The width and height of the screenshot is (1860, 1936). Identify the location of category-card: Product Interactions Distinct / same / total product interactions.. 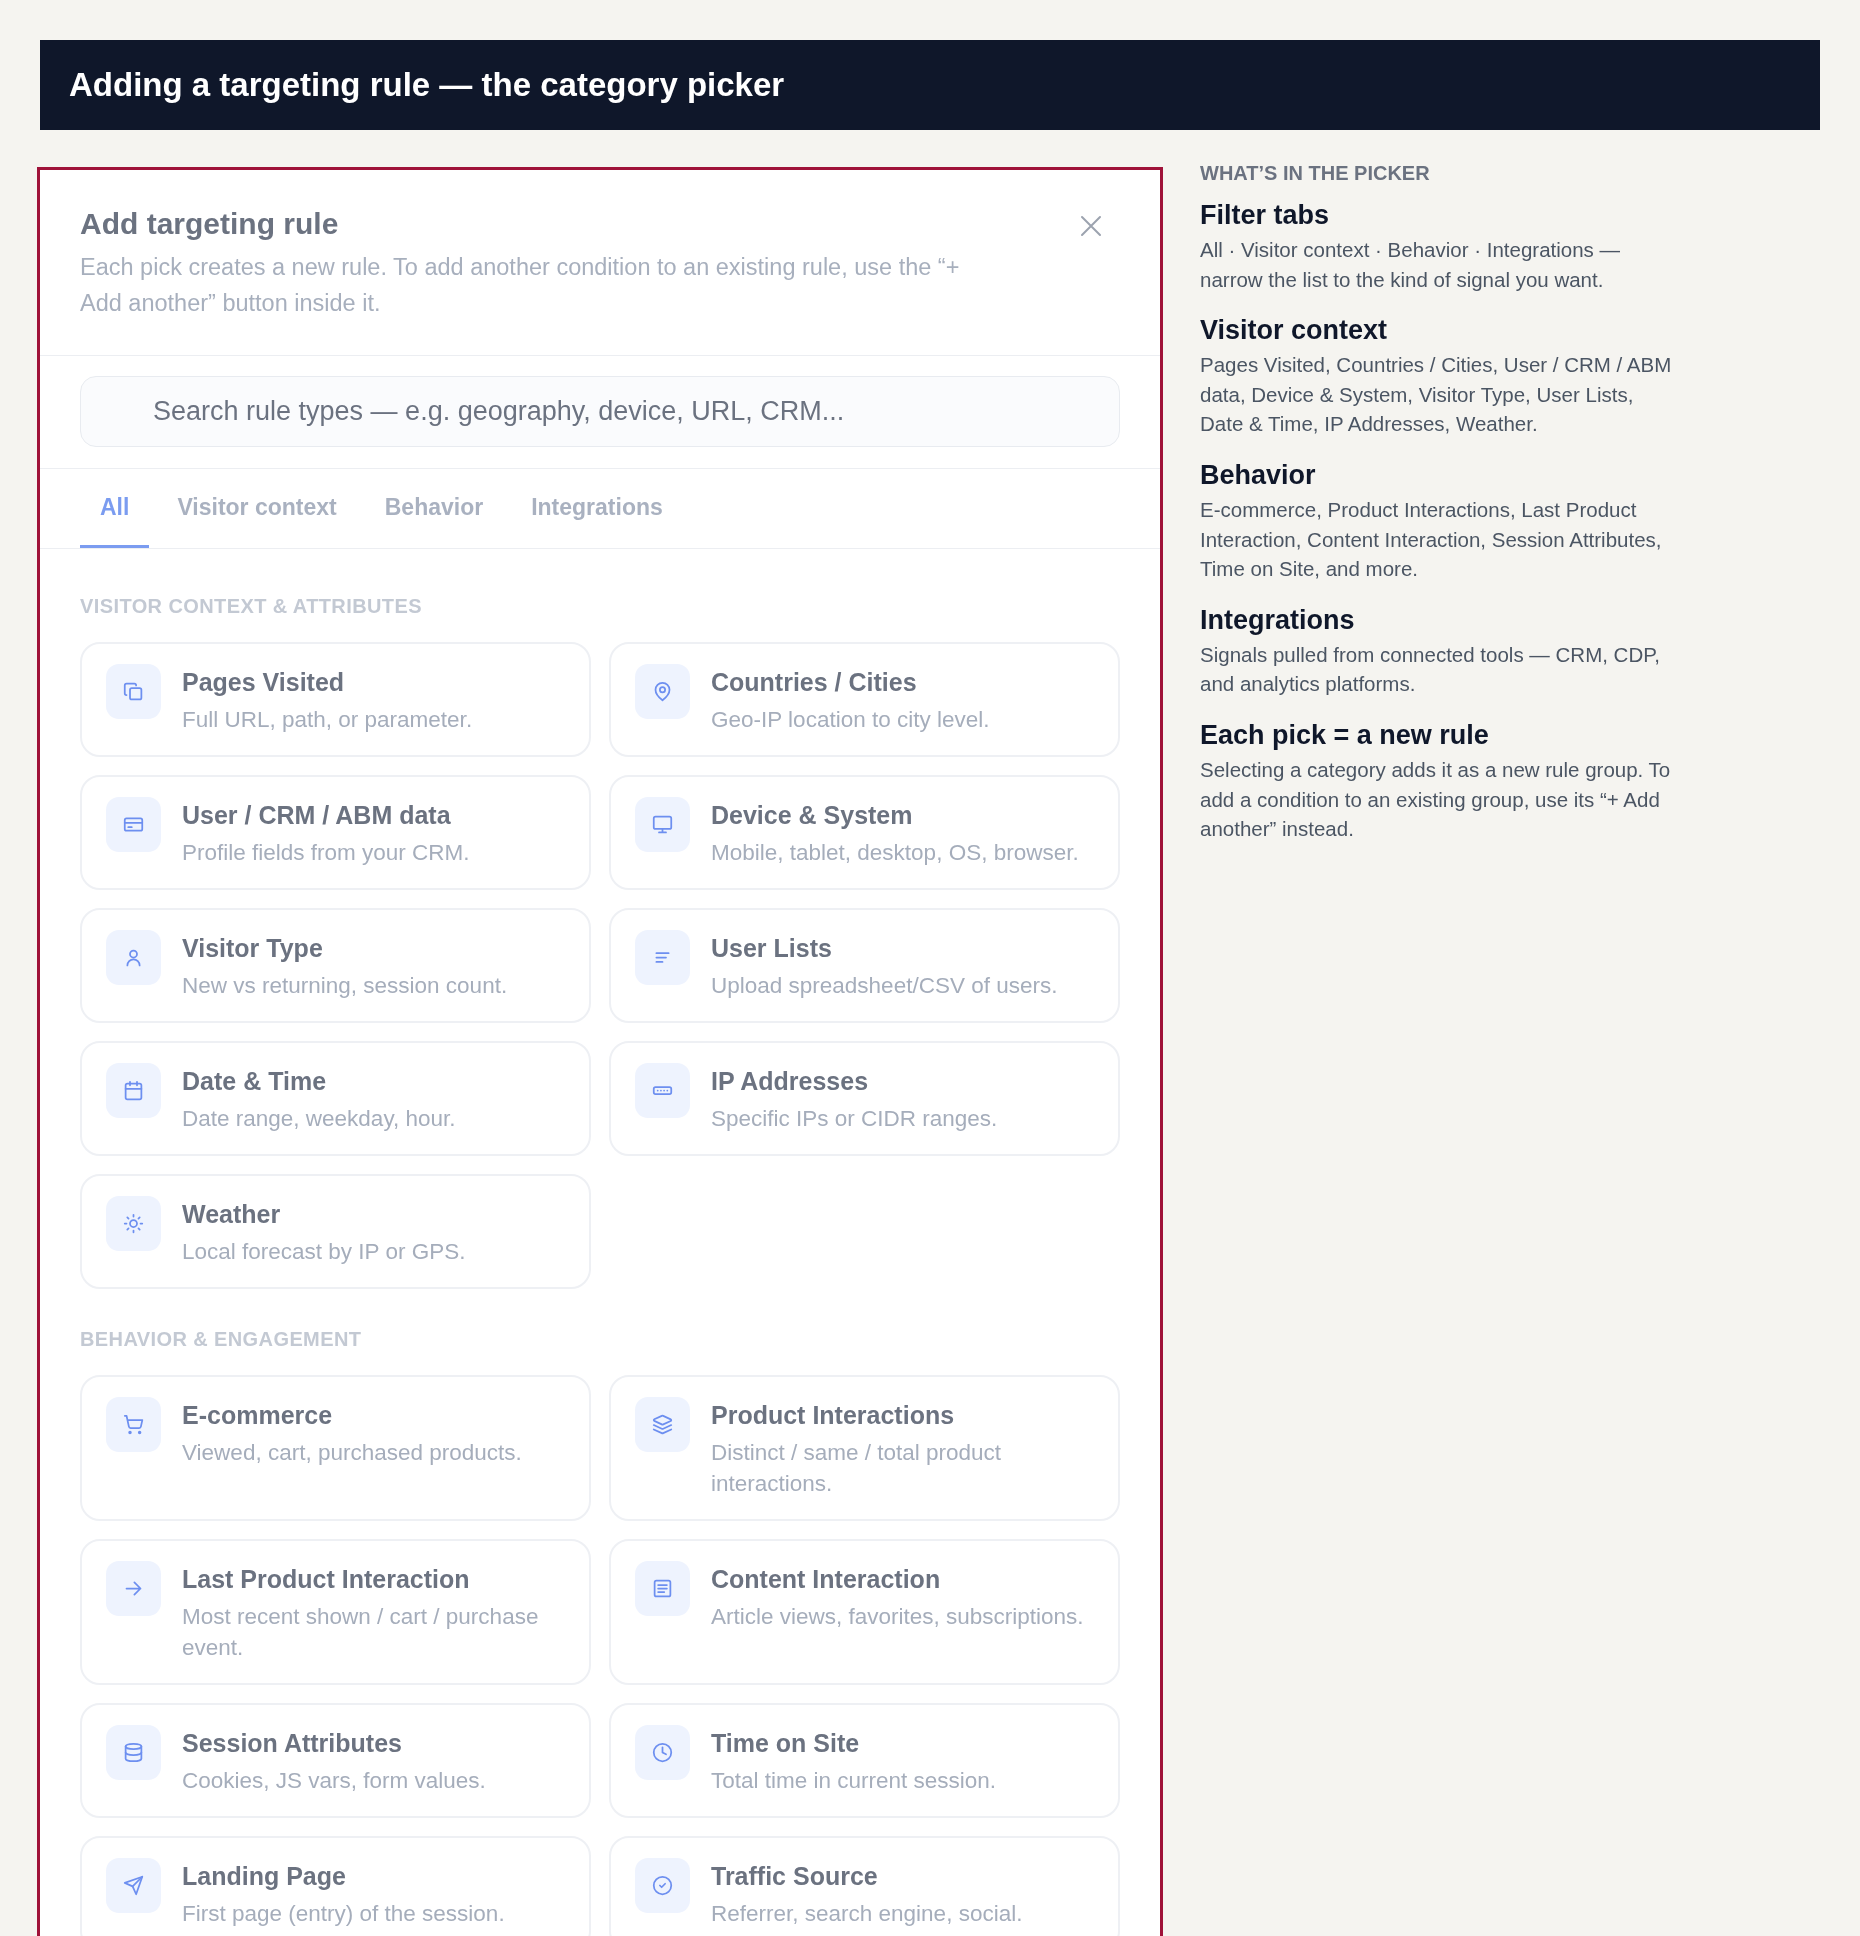
(864, 1448).